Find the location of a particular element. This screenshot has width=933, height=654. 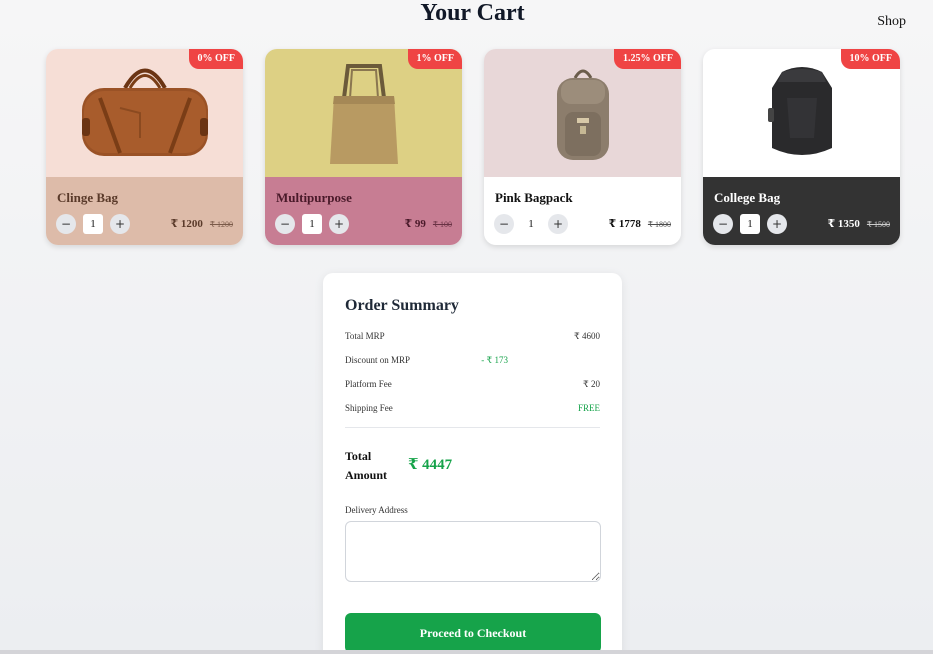

tote-bag-icon is located at coordinates (363, 114).